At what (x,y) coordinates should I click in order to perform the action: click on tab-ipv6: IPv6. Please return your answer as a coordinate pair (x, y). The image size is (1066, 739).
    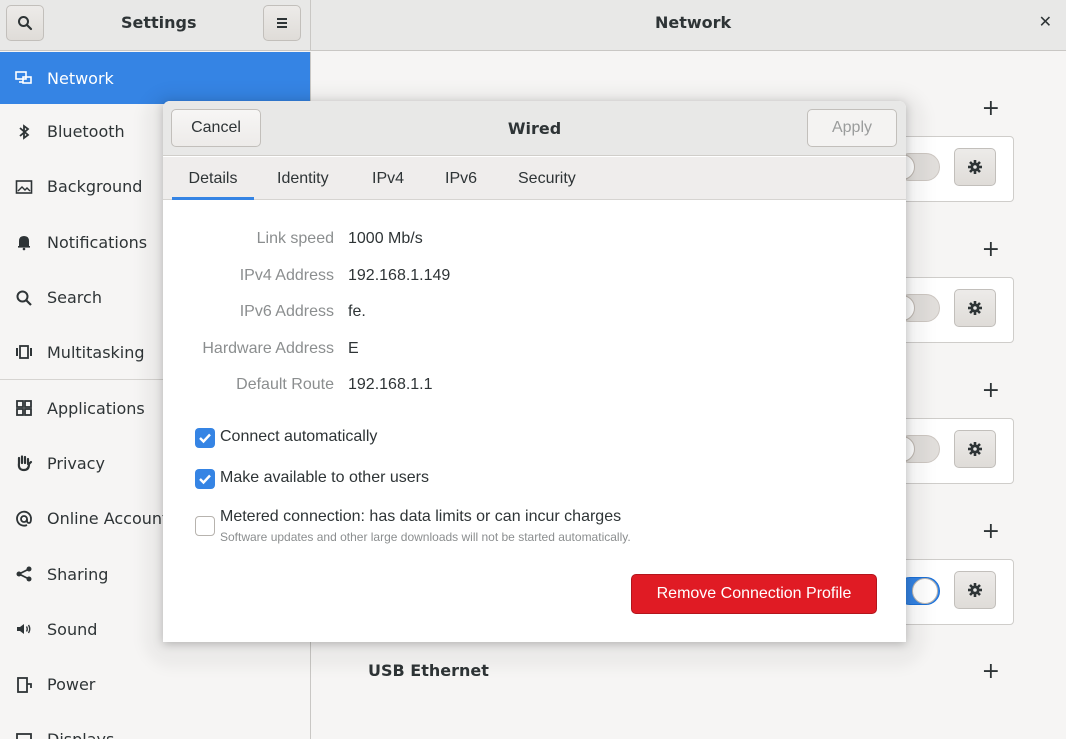
    Looking at the image, I should click on (461, 178).